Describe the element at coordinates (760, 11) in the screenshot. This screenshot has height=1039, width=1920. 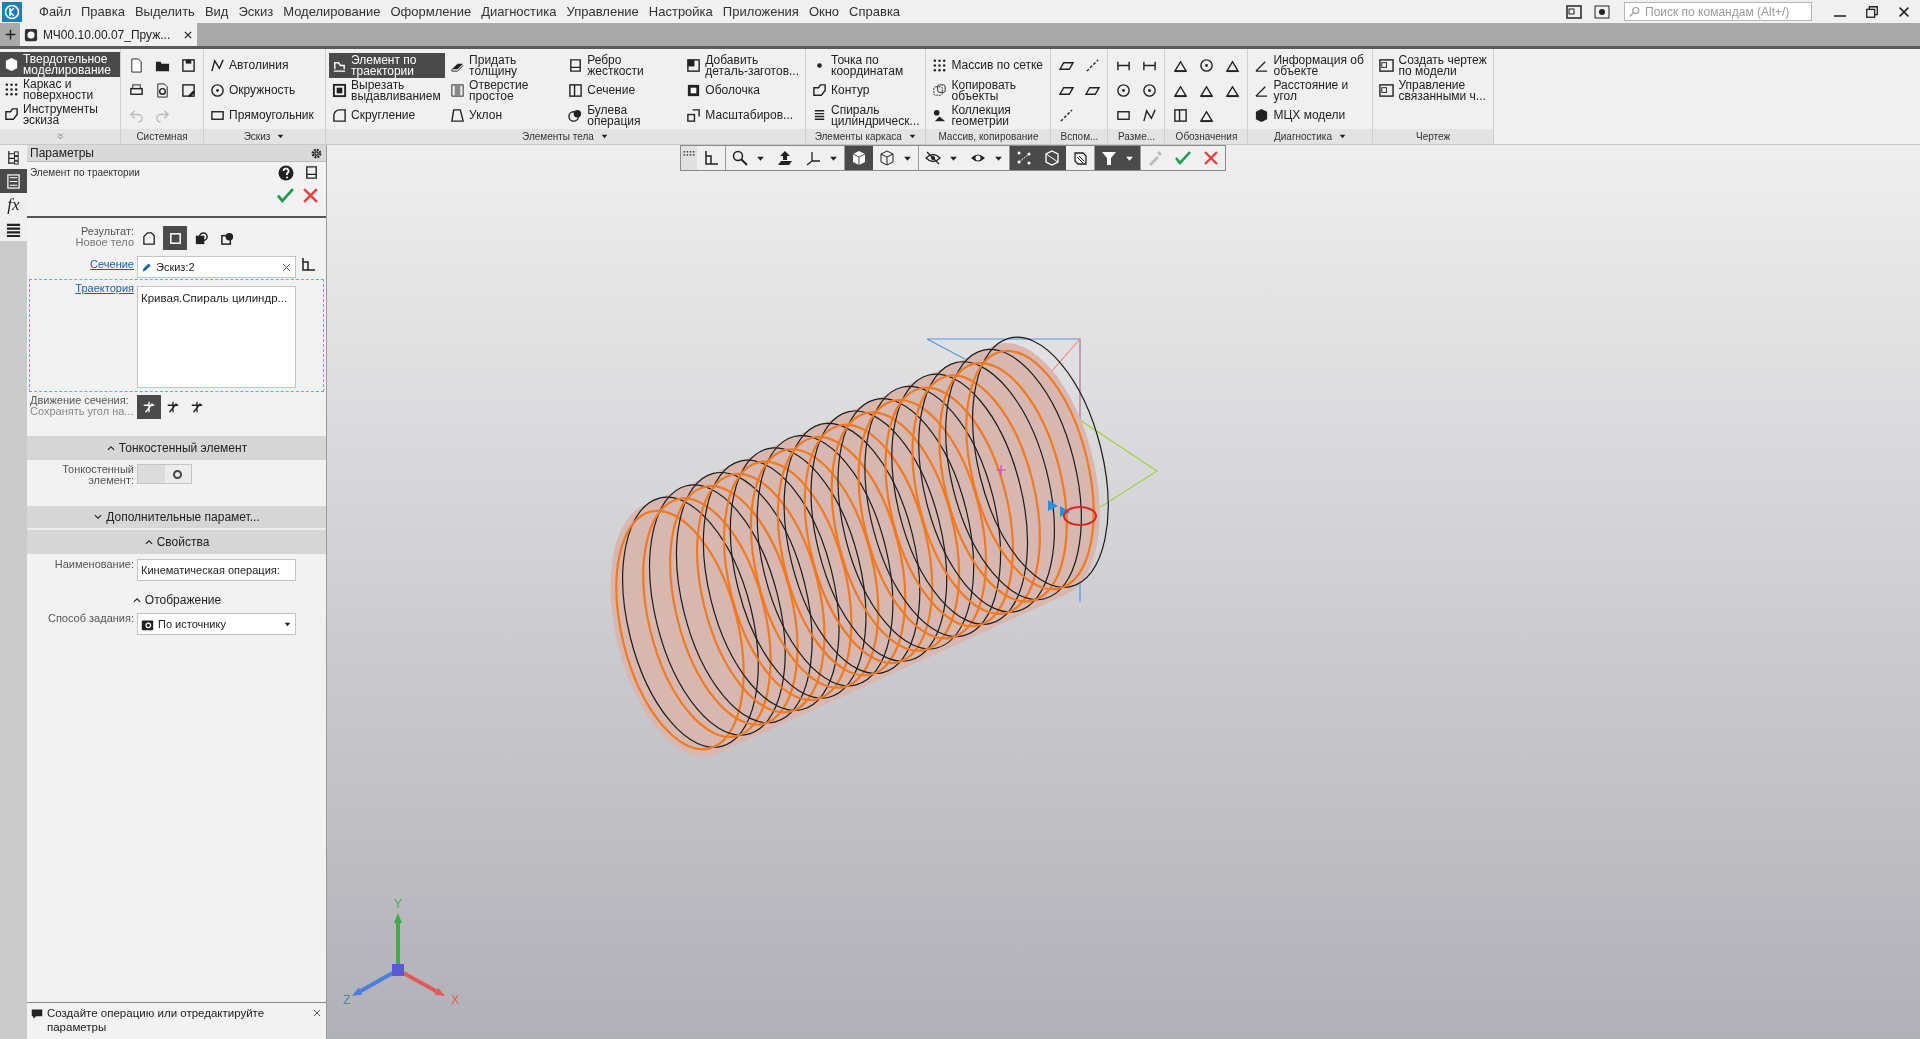
I see `menu-item: Приложения` at that location.